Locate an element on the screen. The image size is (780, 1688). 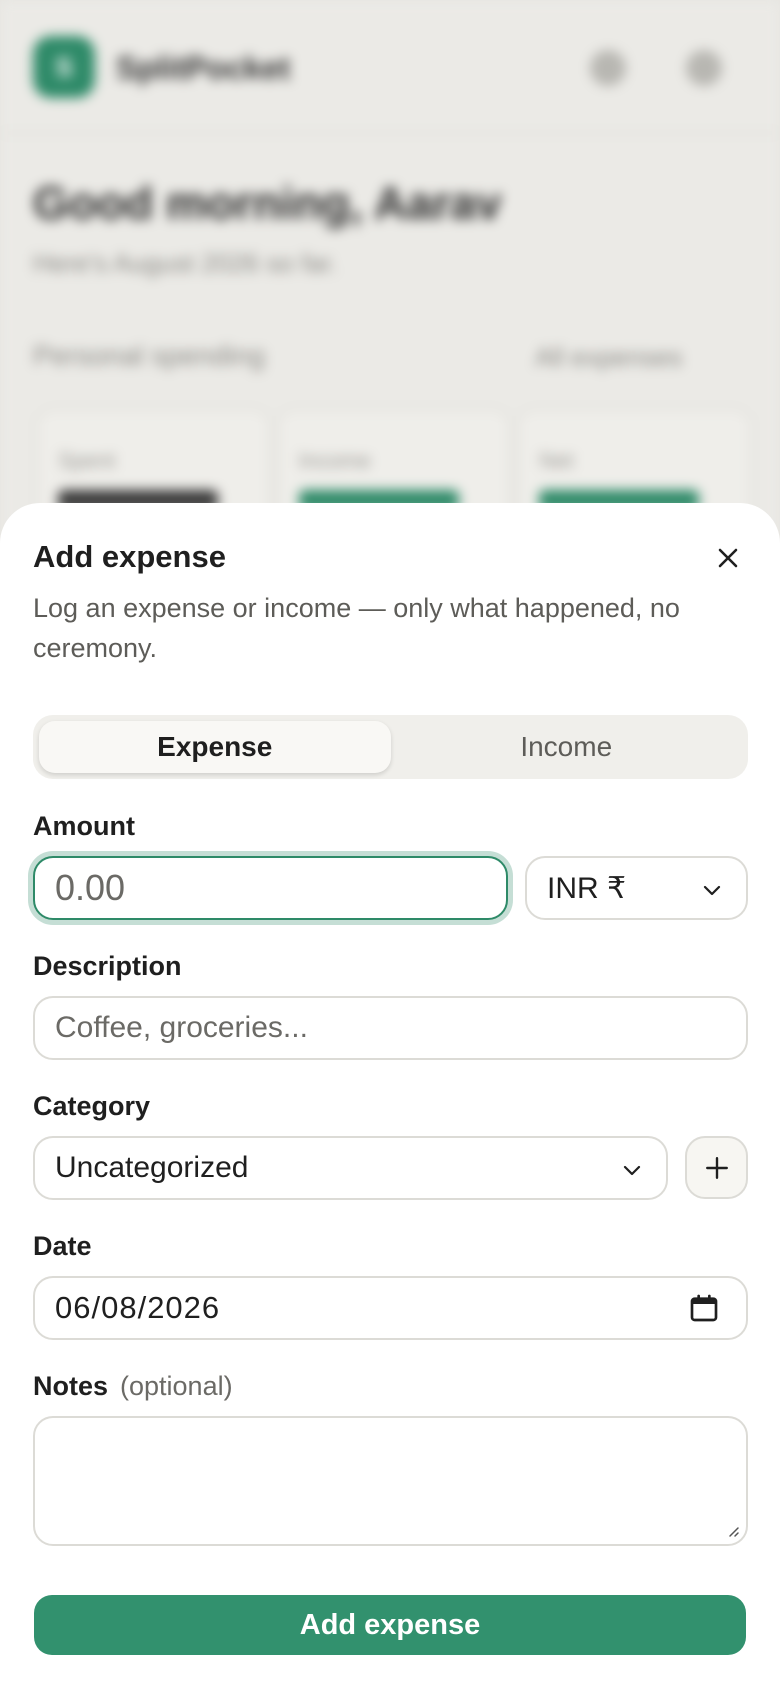
category-select: Uncategorized is located at coordinates (350, 1168).